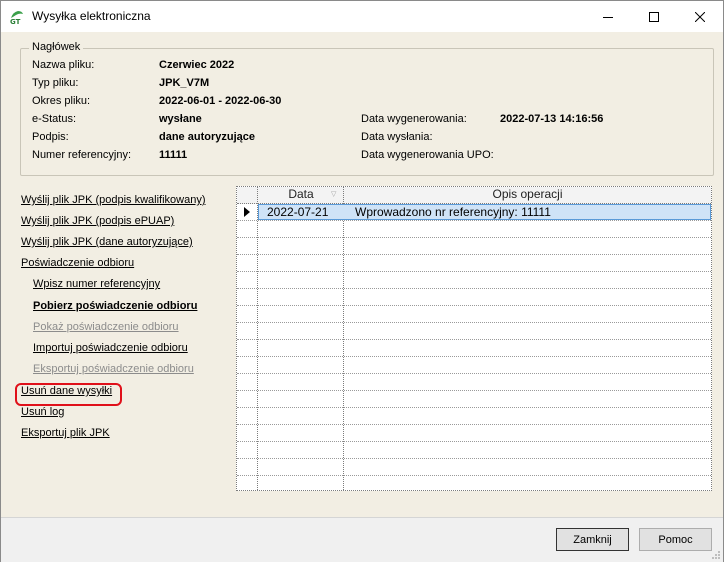  What do you see at coordinates (362, 539) in the screenshot?
I see `dialog-footer: Zamknij Pomoc` at bounding box center [362, 539].